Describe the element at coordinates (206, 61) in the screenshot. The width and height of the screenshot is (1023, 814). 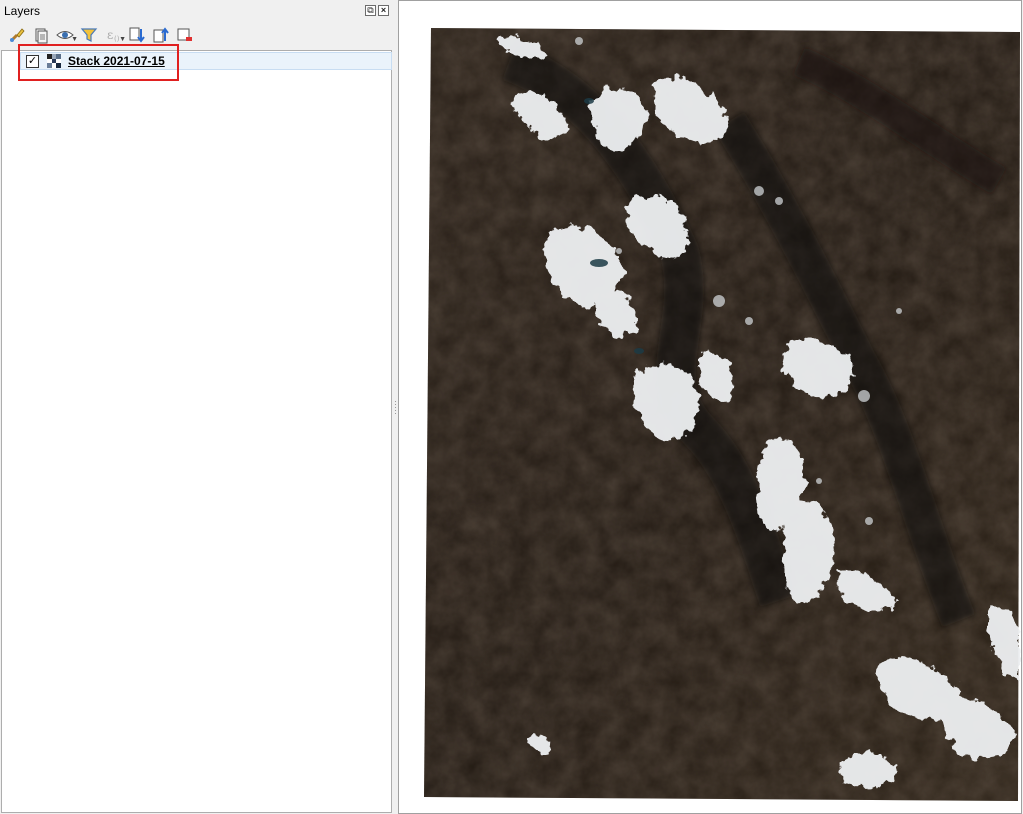
I see `layer-item-stack: ✓ Stack 2021-07-15` at that location.